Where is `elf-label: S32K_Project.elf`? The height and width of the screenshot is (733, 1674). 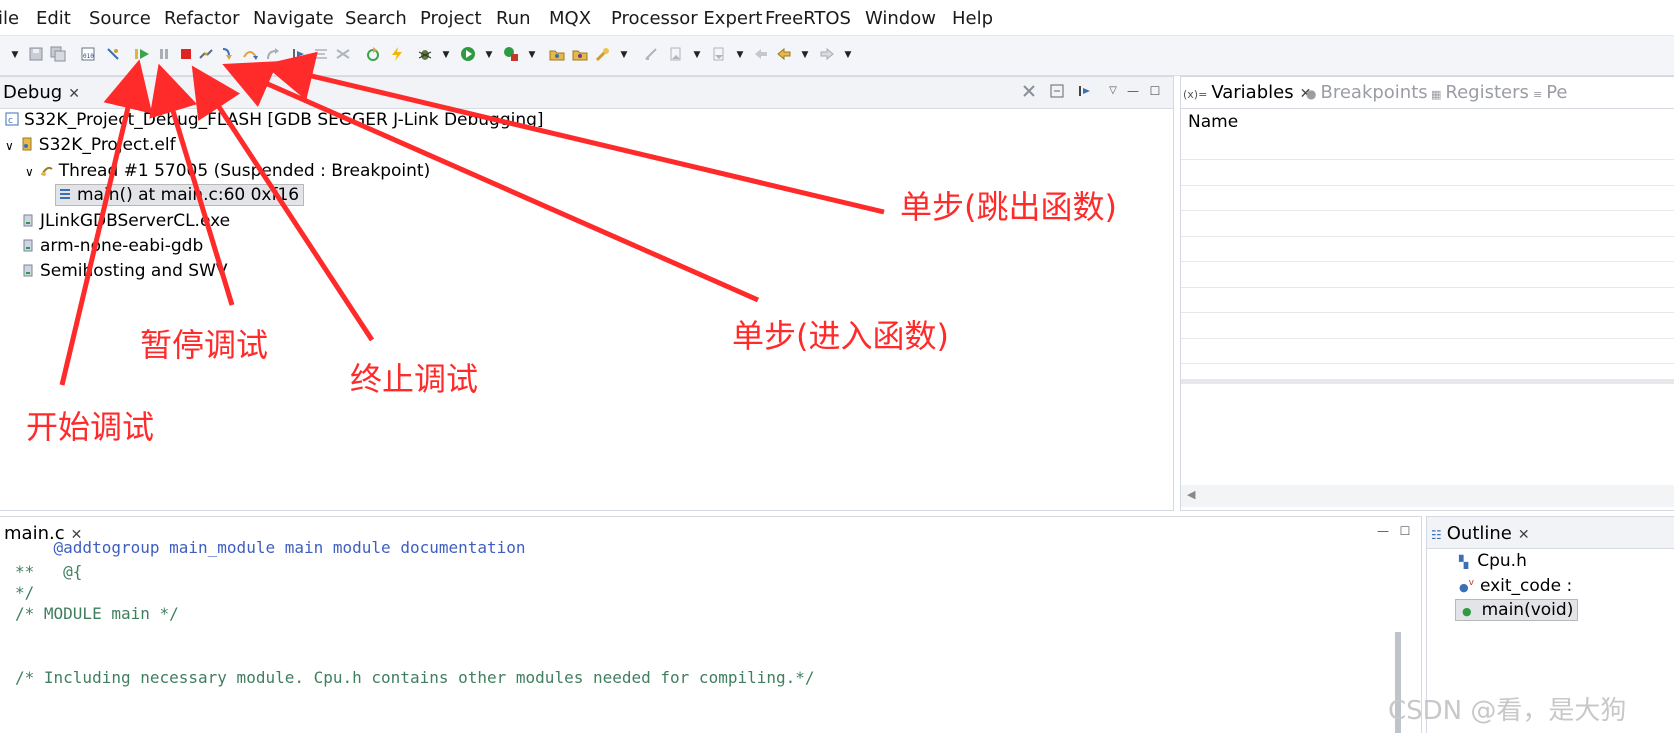
elf-label: S32K_Project.elf is located at coordinates (107, 145).